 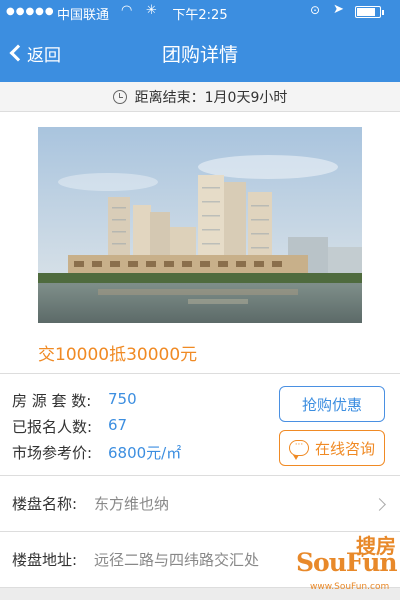 What do you see at coordinates (200, 12) in the screenshot?
I see `status-bar: ●●●●● 中国联通 ◠ ✳ 下午2:25 ⊙ ➤` at bounding box center [200, 12].